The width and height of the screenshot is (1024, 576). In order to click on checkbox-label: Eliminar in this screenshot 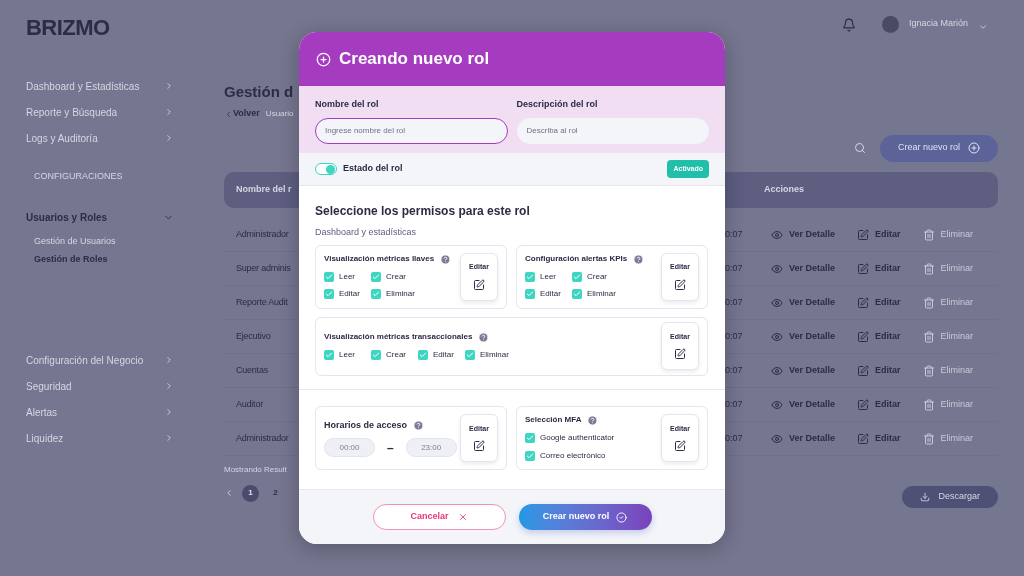, I will do `click(601, 294)`.